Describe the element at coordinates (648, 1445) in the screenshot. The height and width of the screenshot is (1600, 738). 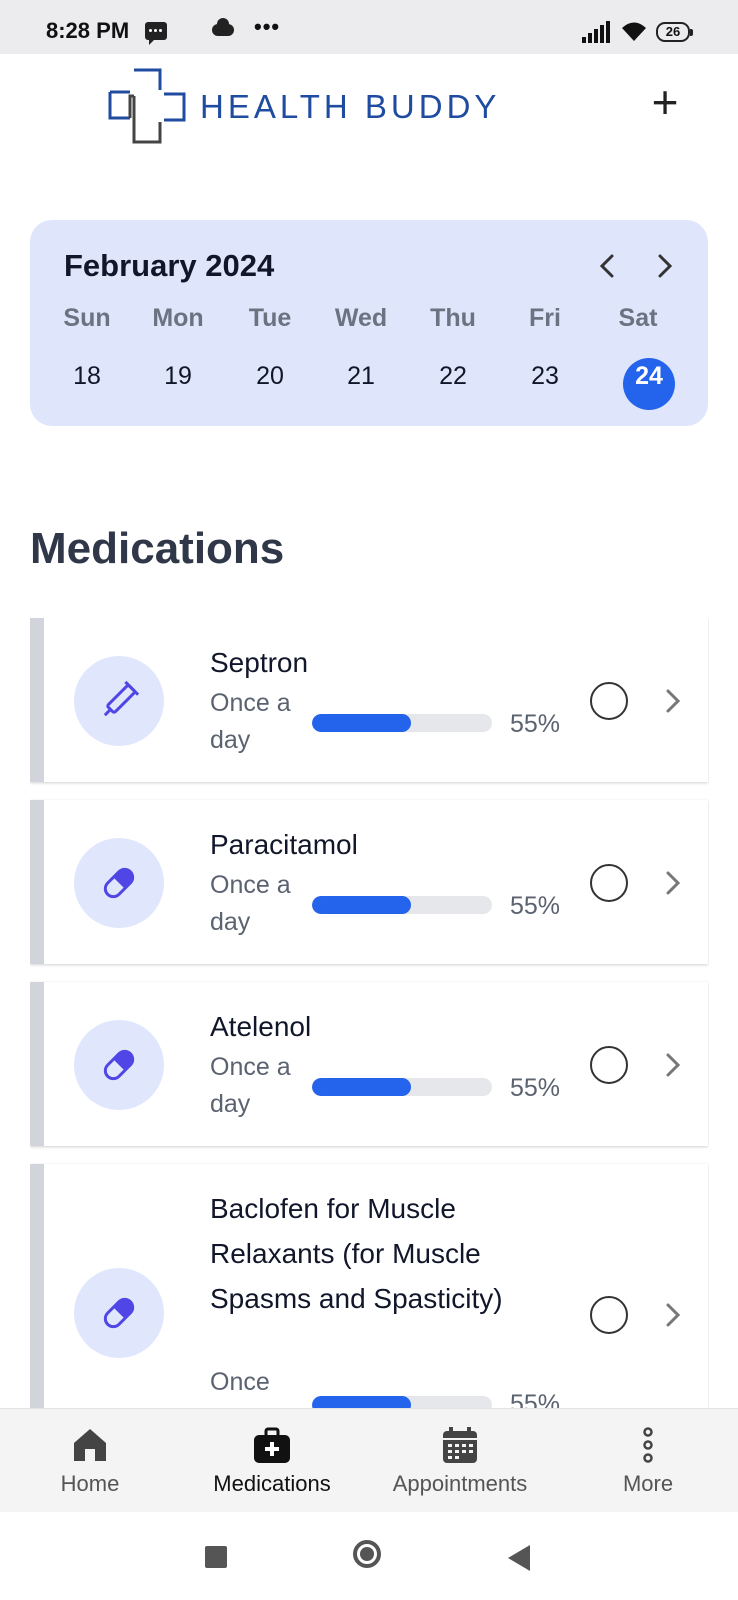
I see `more-vertical-icon` at that location.